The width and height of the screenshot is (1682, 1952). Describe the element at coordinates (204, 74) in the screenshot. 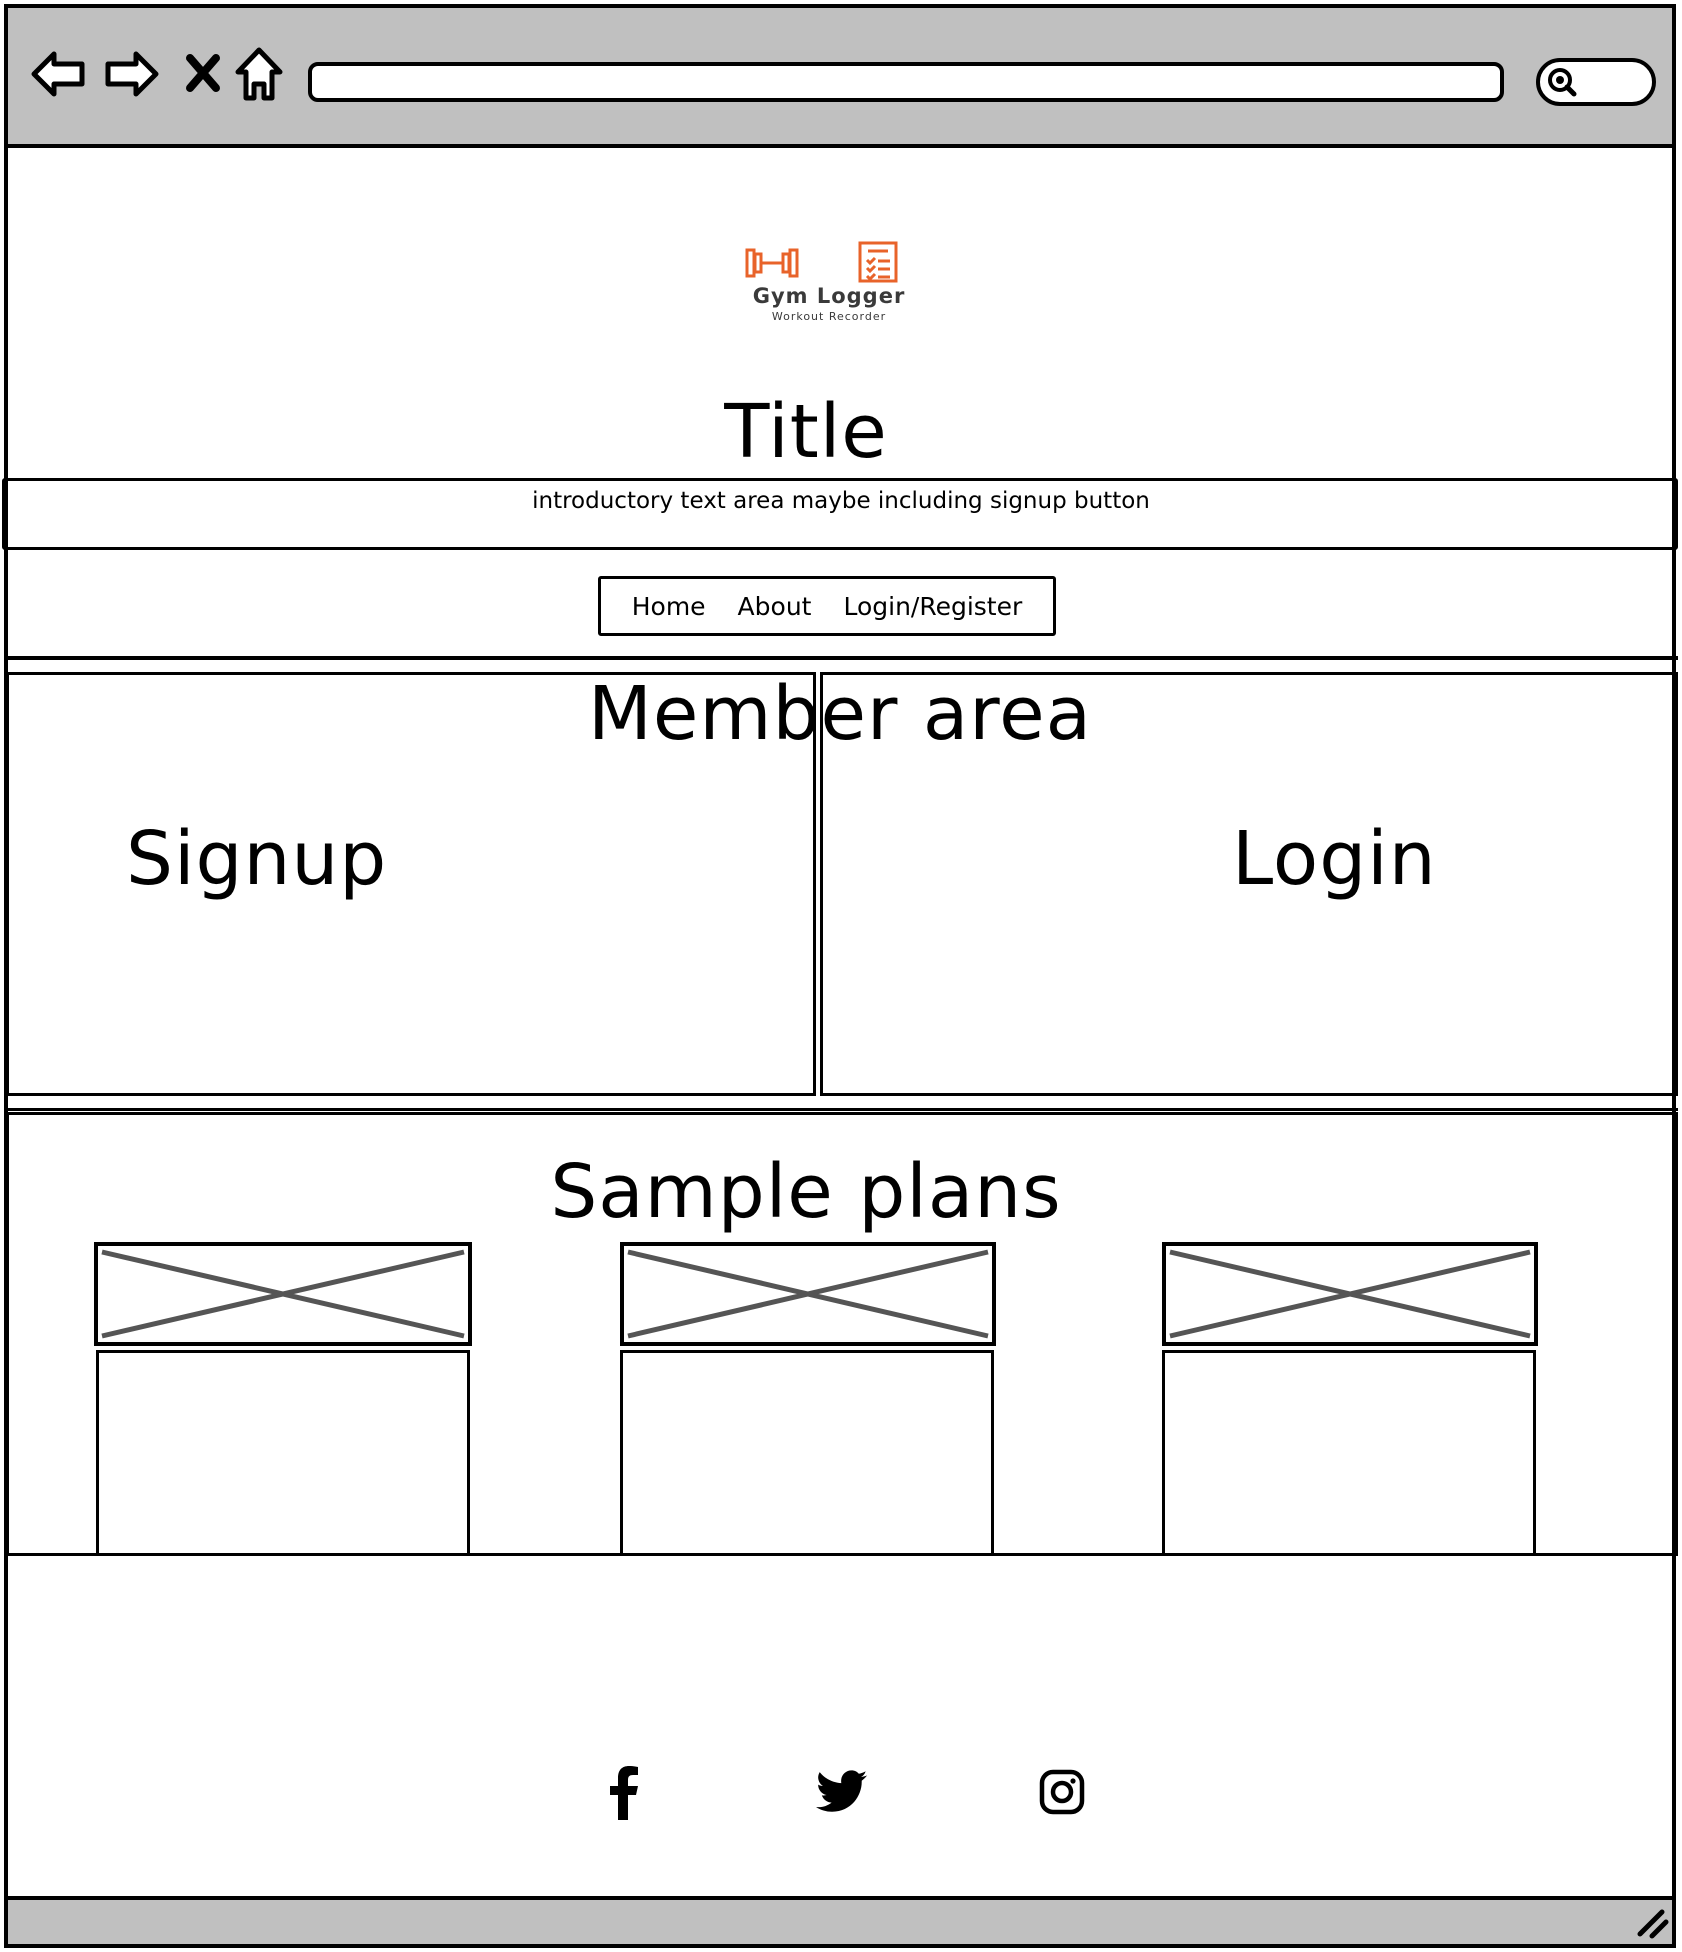

I see `close-icon` at that location.